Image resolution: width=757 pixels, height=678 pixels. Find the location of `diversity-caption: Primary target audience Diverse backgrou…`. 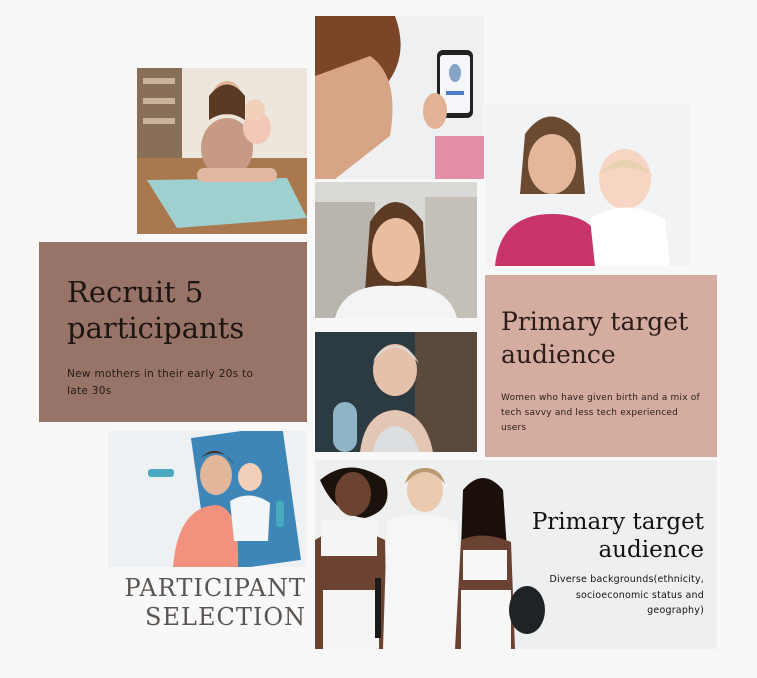

diversity-caption: Primary target audience Diverse backgrou… is located at coordinates (612, 563).